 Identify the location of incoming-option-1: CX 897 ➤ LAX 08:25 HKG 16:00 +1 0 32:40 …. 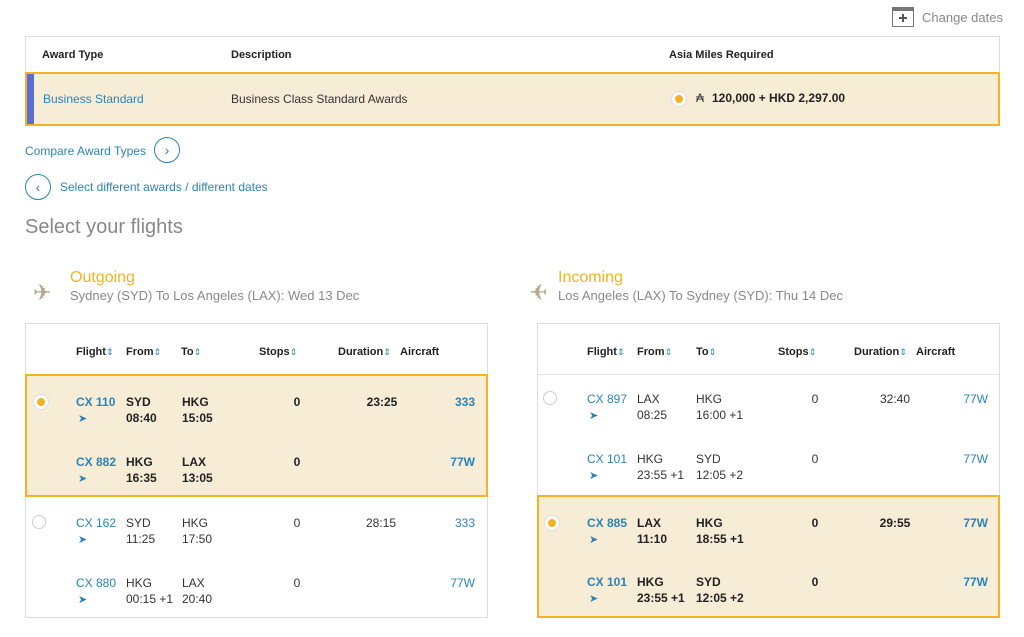
(768, 434).